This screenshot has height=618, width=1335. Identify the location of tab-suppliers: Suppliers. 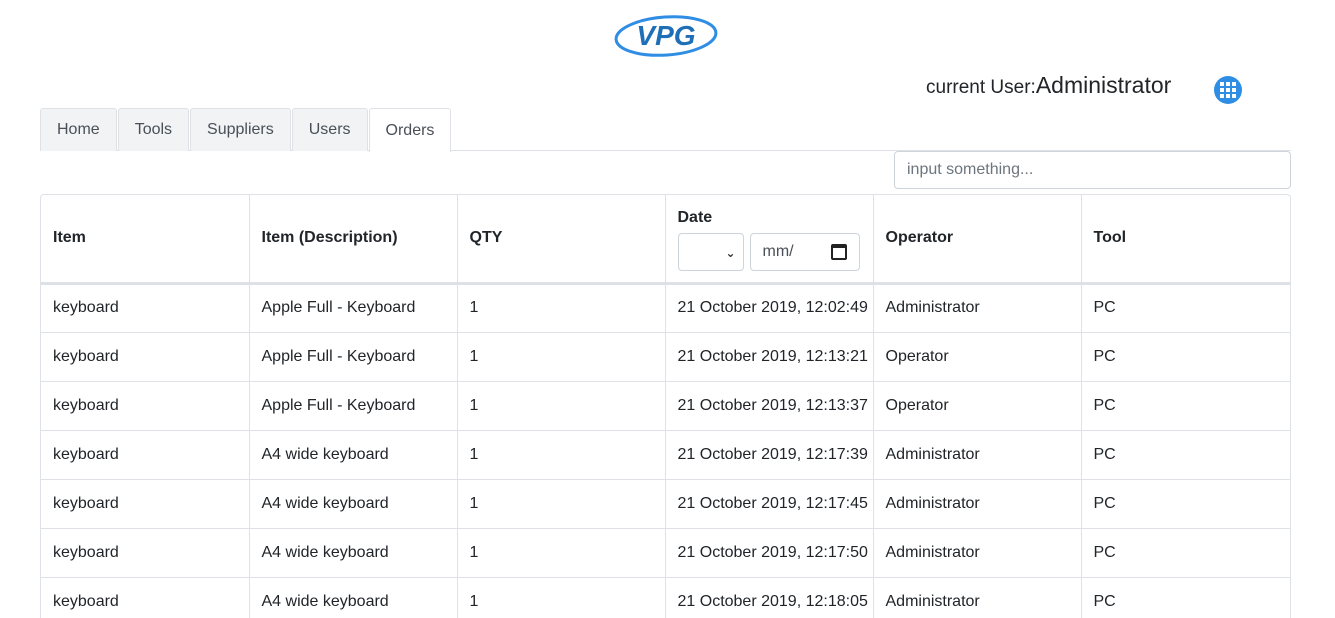
(240, 129).